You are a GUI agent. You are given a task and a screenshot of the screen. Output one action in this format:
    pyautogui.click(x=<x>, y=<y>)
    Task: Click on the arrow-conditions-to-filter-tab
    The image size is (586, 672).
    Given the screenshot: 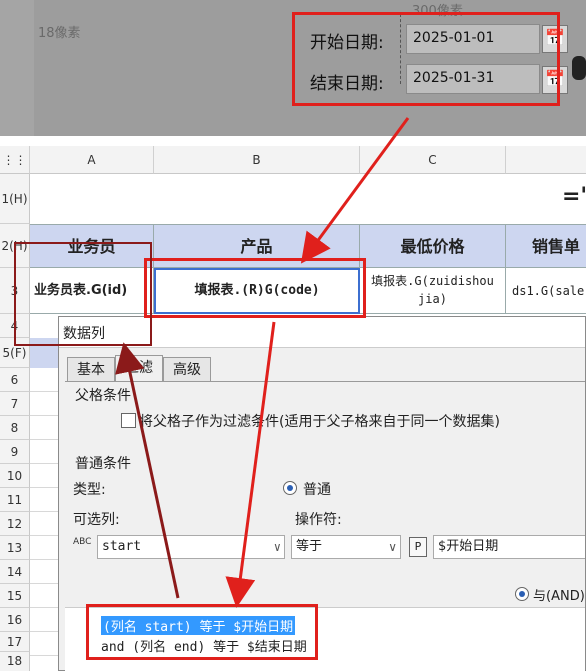 What is the action you would take?
    pyautogui.click(x=147, y=470)
    